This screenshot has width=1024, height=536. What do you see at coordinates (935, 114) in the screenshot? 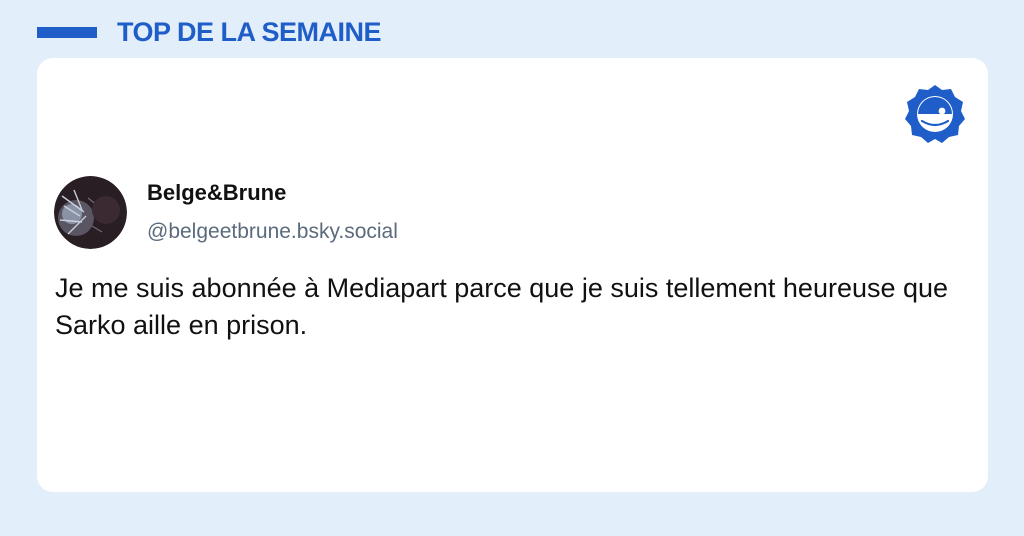
I see `bluesky-face-badge-icon` at bounding box center [935, 114].